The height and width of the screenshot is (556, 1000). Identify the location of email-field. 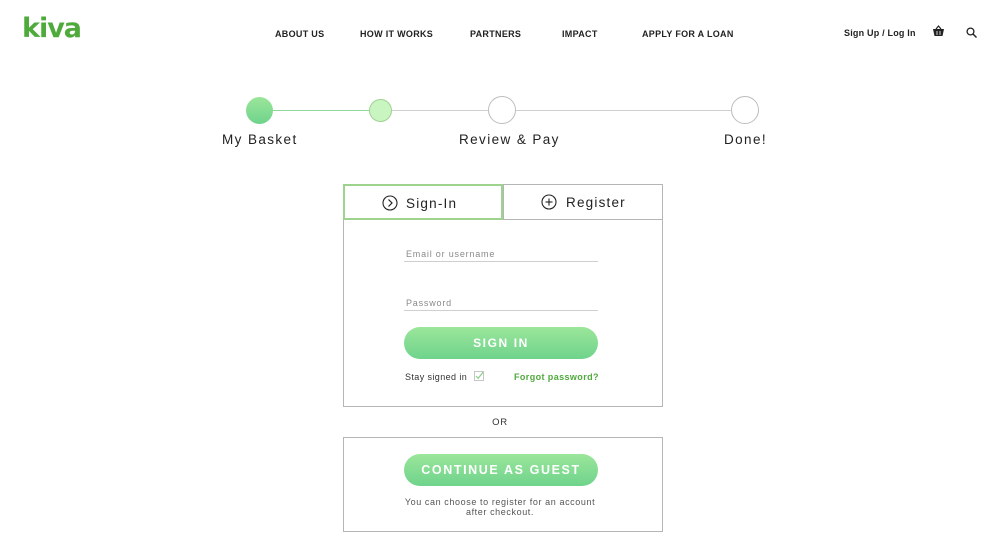
(501, 254).